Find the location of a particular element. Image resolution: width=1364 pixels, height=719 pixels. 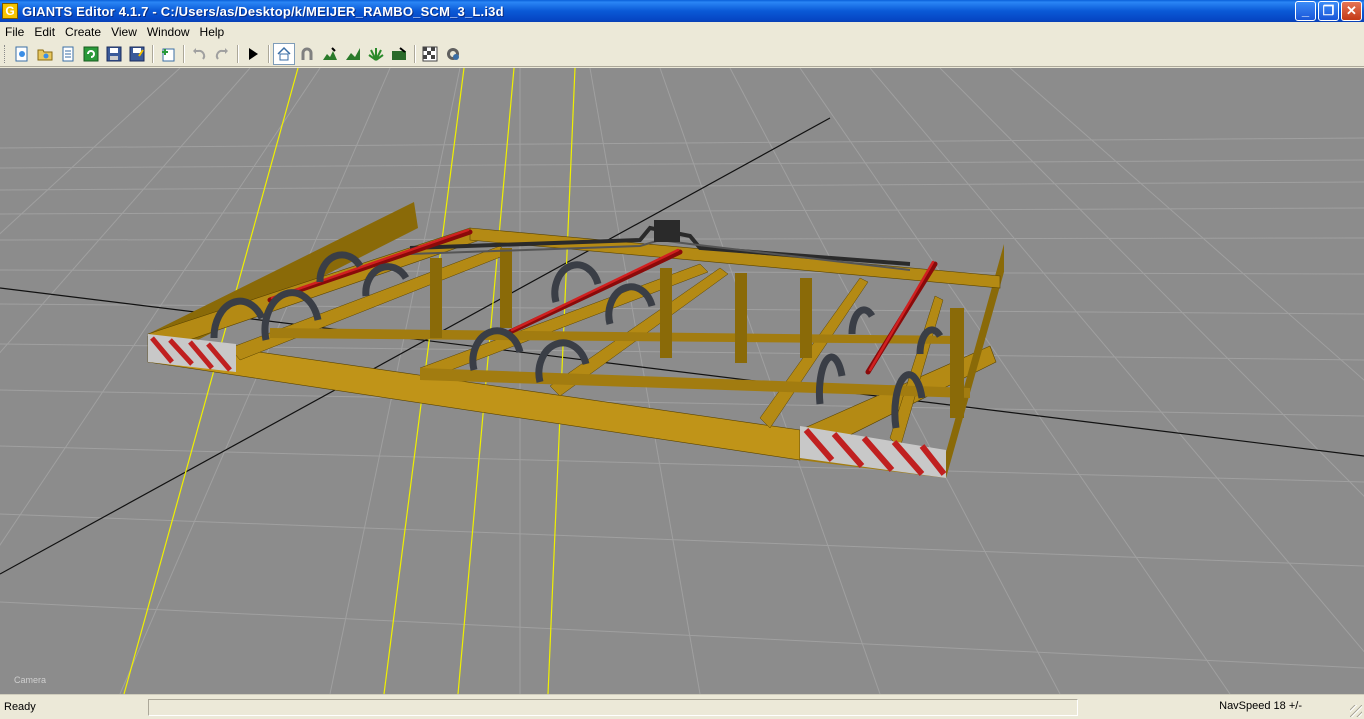

main-toolbar is located at coordinates (682, 54).